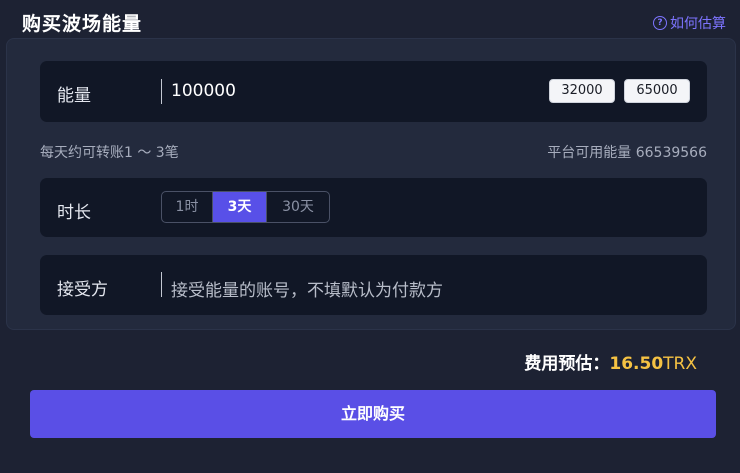 This screenshot has height=473, width=740. What do you see at coordinates (203, 91) in the screenshot?
I see `energy-input: 100000` at bounding box center [203, 91].